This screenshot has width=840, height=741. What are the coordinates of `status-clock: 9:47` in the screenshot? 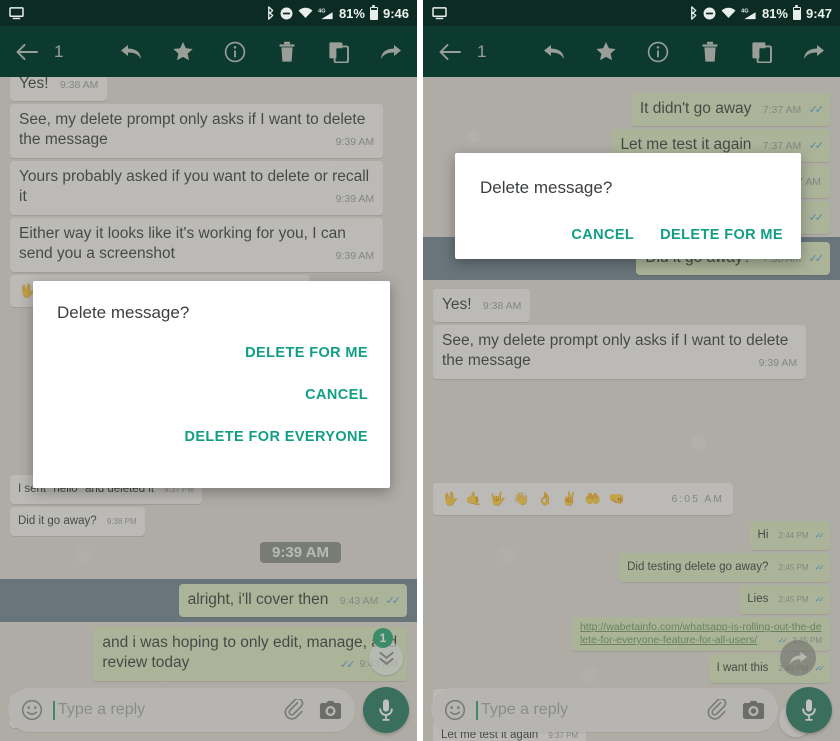 It's located at (818, 13).